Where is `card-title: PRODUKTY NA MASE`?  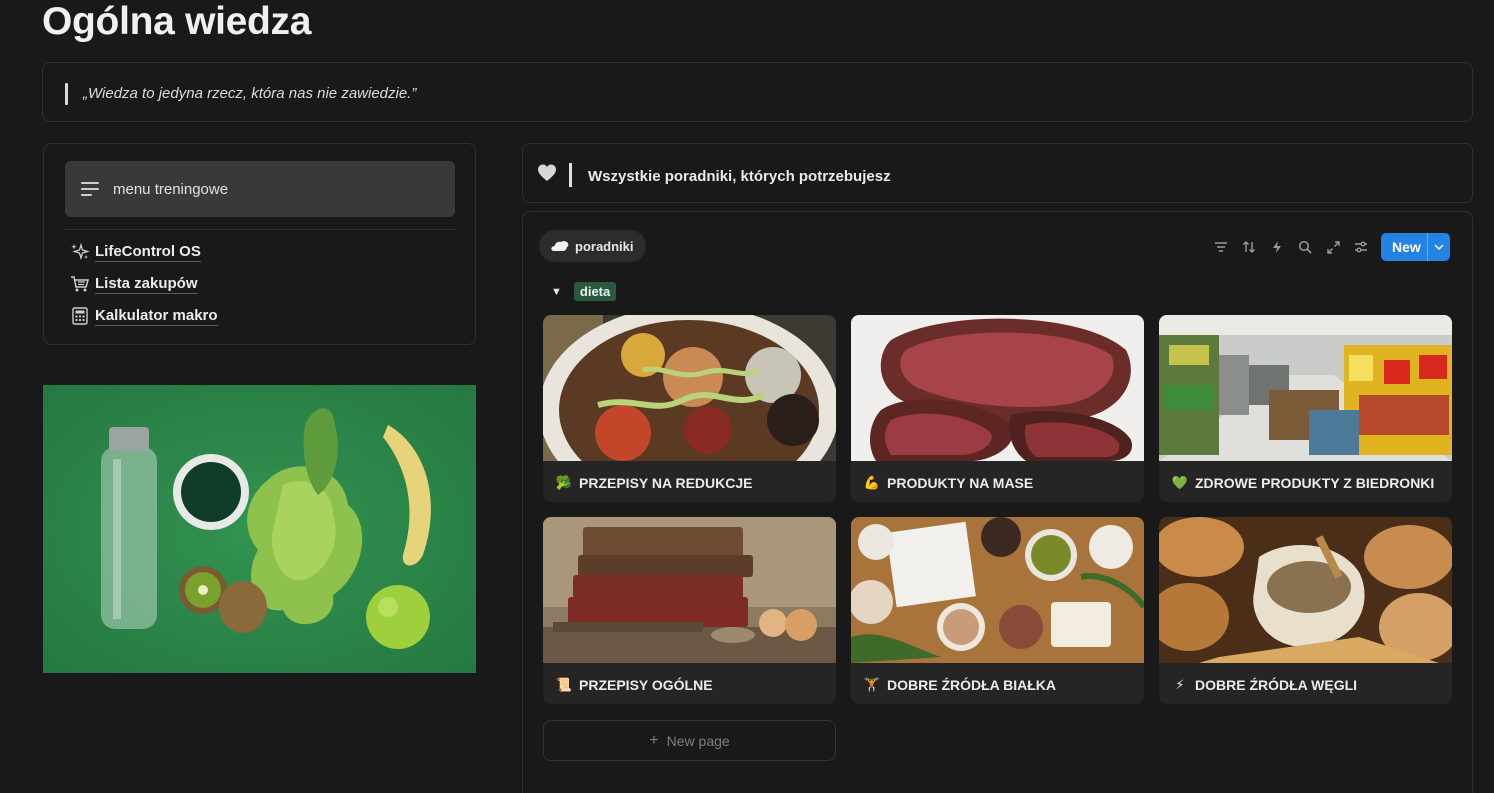 card-title: PRODUKTY NA MASE is located at coordinates (960, 483).